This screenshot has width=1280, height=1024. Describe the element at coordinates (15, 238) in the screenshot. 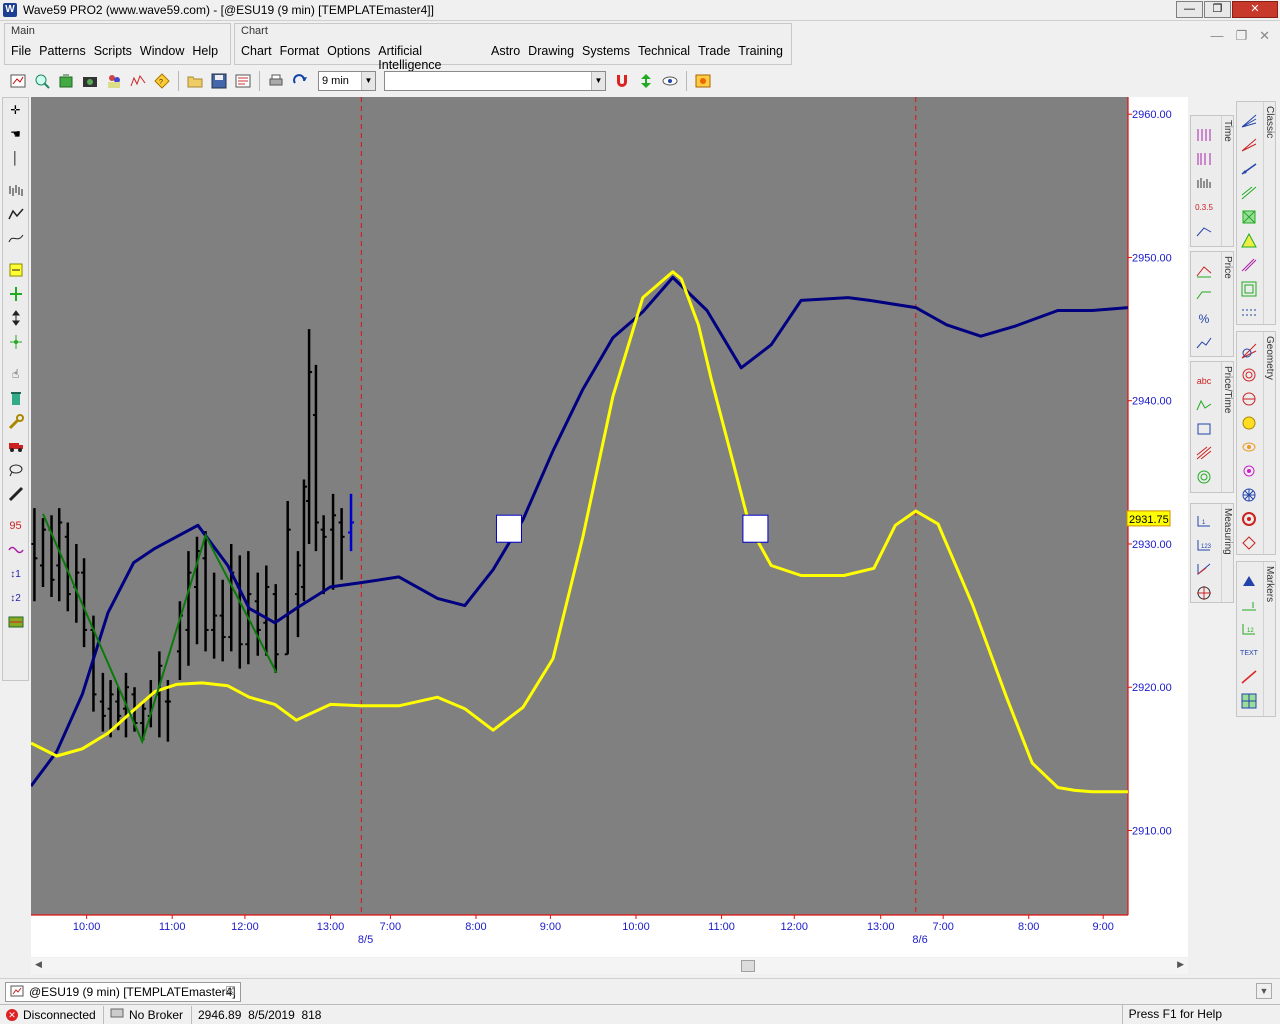

I see `line-chart-icon` at that location.